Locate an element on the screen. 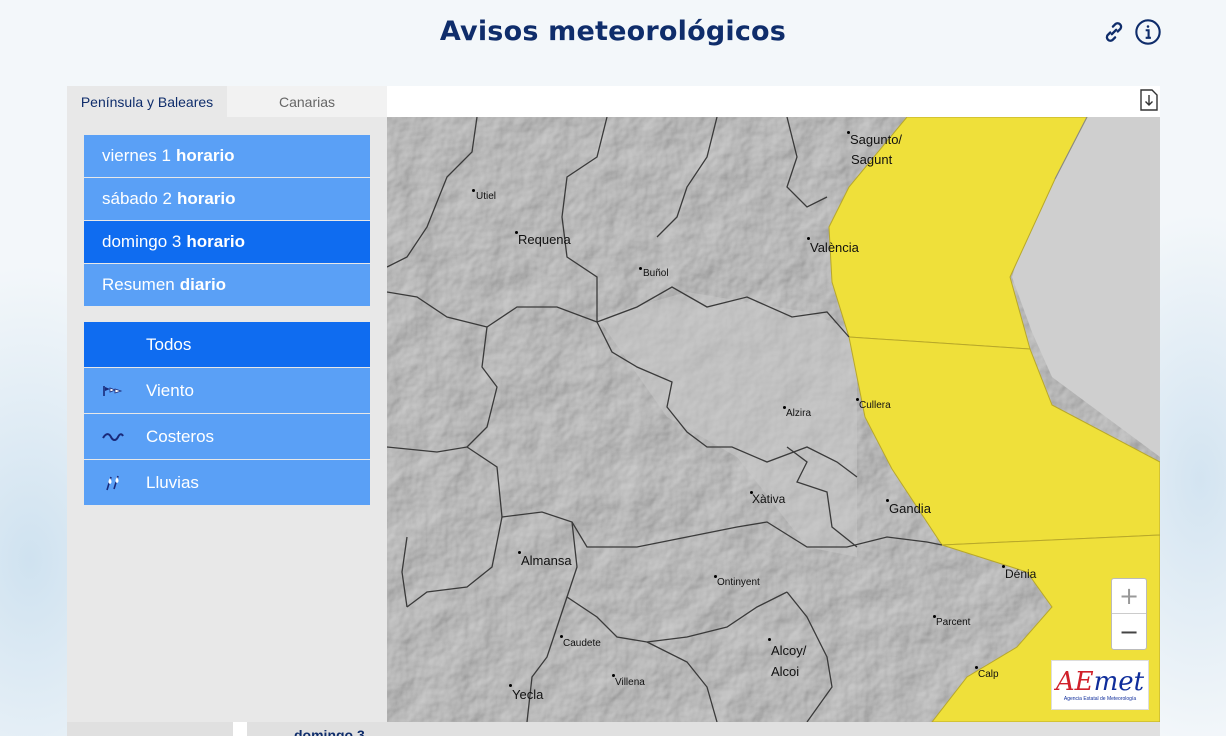  day-label: viernes 1 is located at coordinates (136, 155).